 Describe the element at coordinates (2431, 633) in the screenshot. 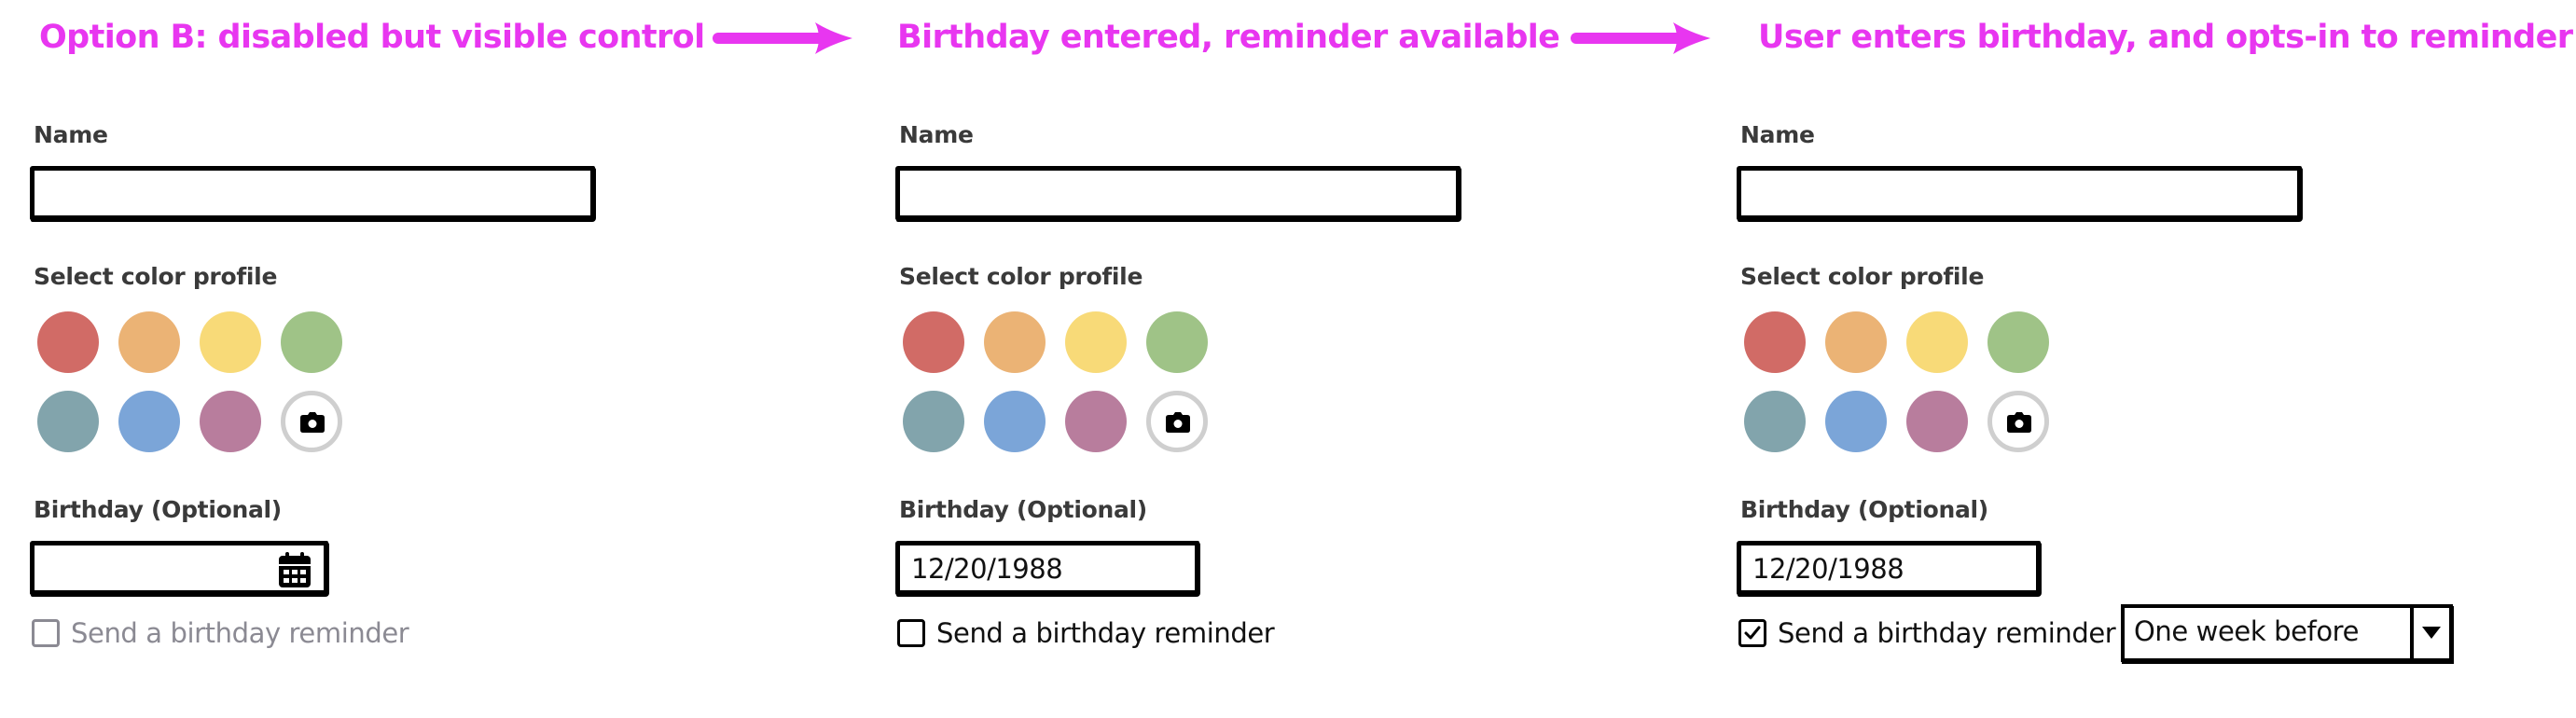

I see `chevron-down-icon` at that location.